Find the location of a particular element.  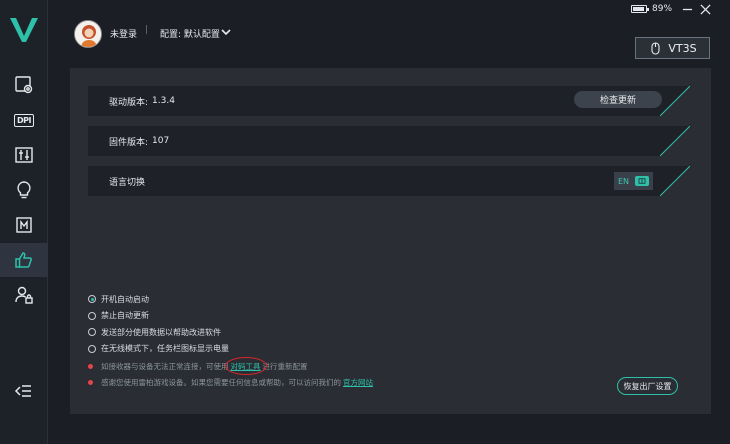

radio-send-usage-data is located at coordinates (92, 332).